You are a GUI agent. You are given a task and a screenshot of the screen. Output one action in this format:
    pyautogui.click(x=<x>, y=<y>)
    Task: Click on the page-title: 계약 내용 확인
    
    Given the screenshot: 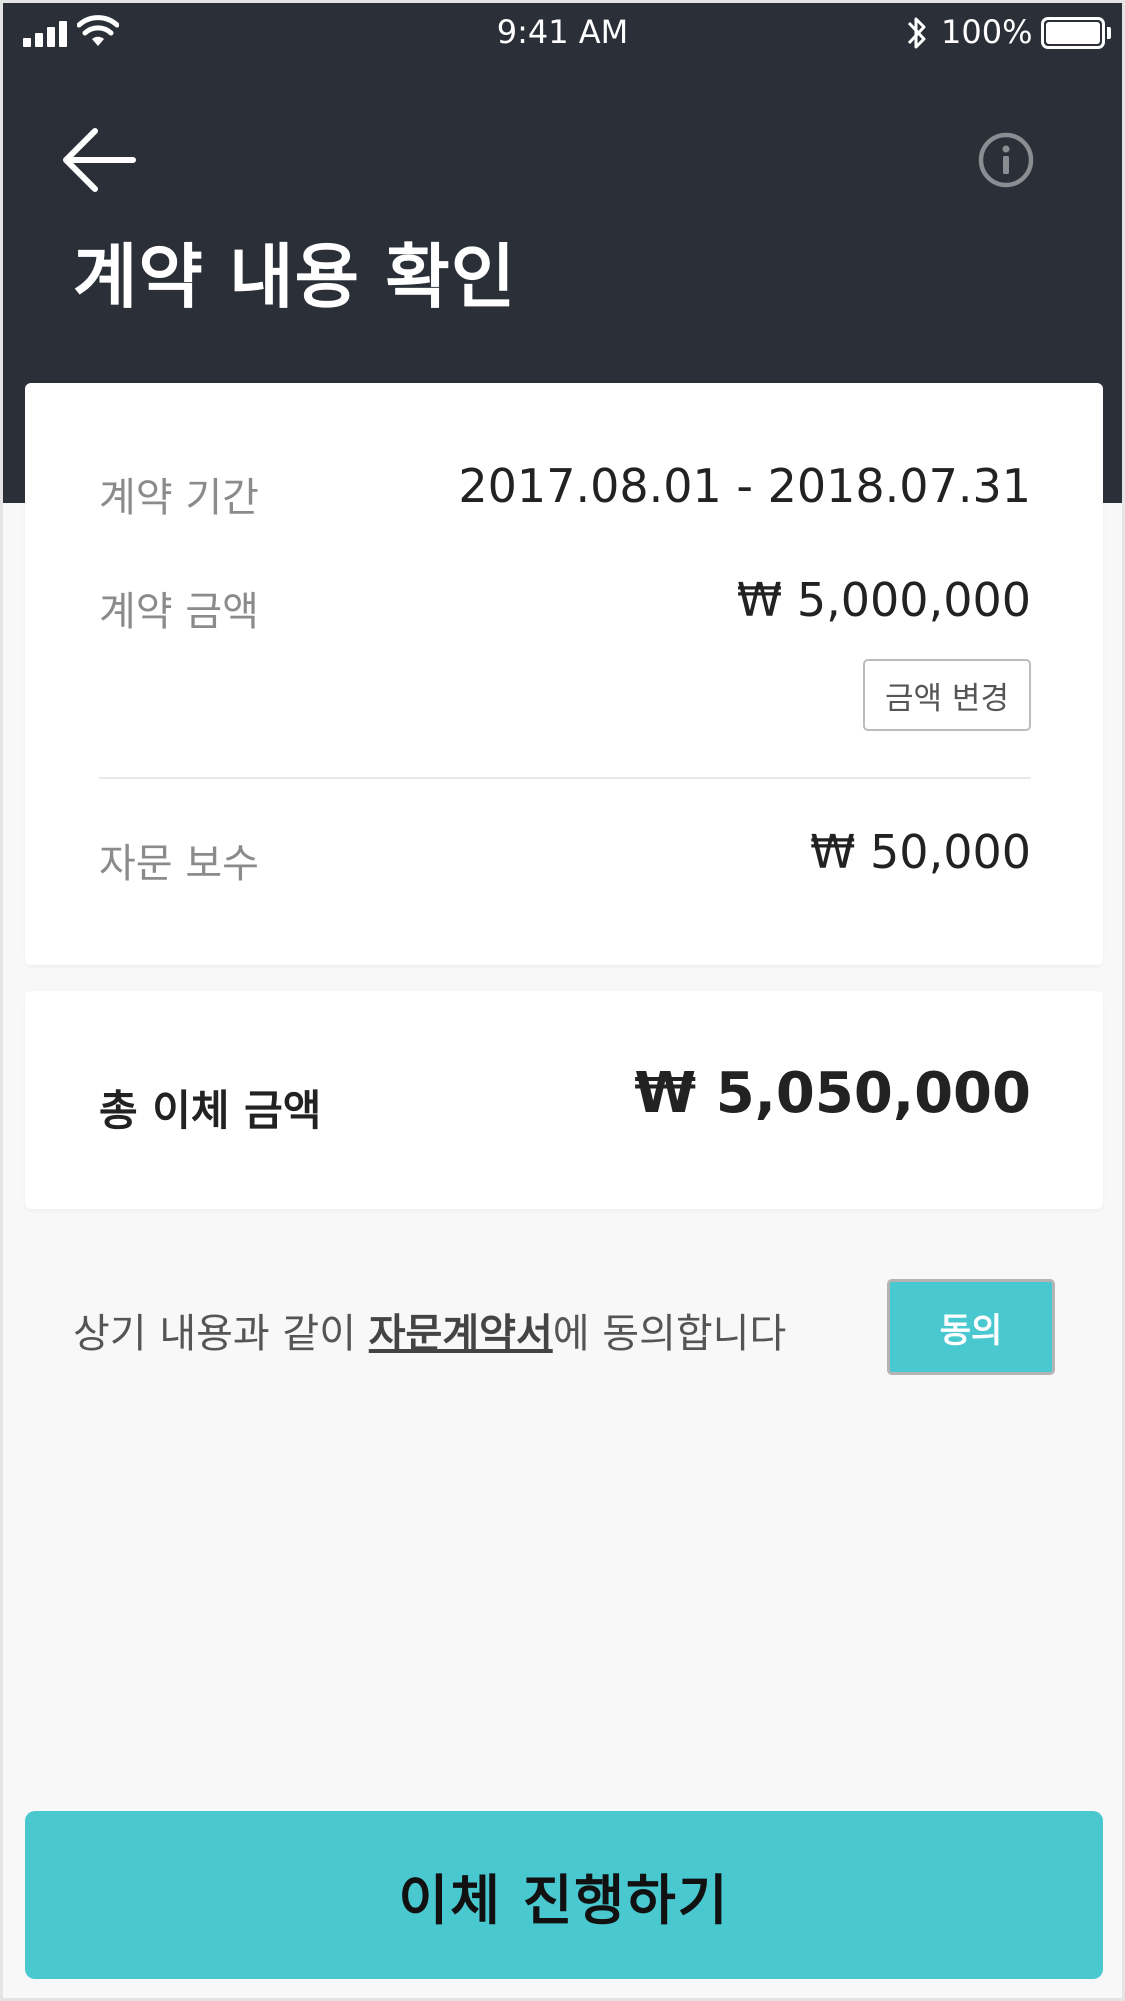 What is the action you would take?
    pyautogui.click(x=295, y=277)
    